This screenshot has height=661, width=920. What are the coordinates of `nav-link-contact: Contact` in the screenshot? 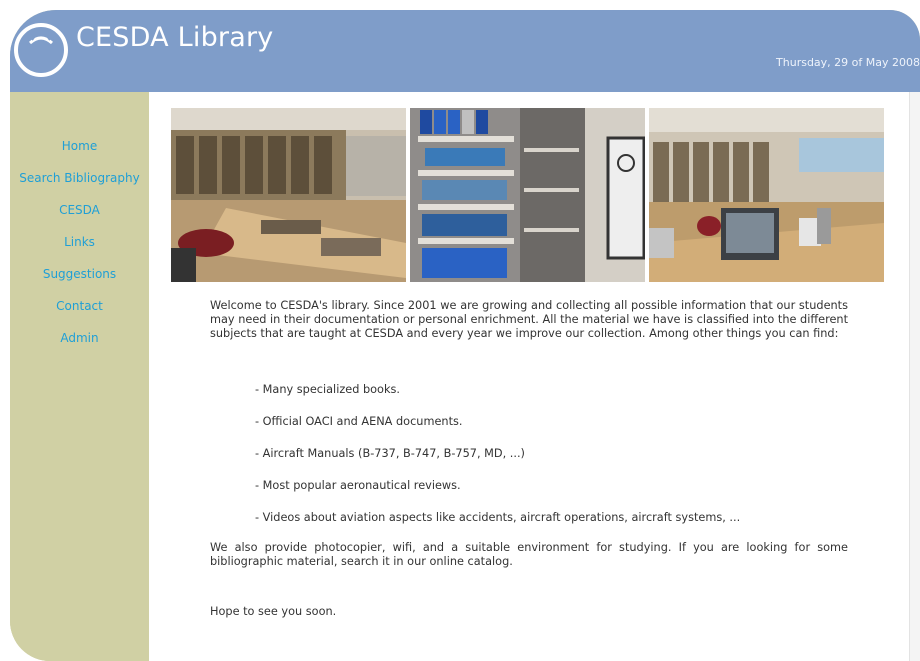 It's located at (79, 315).